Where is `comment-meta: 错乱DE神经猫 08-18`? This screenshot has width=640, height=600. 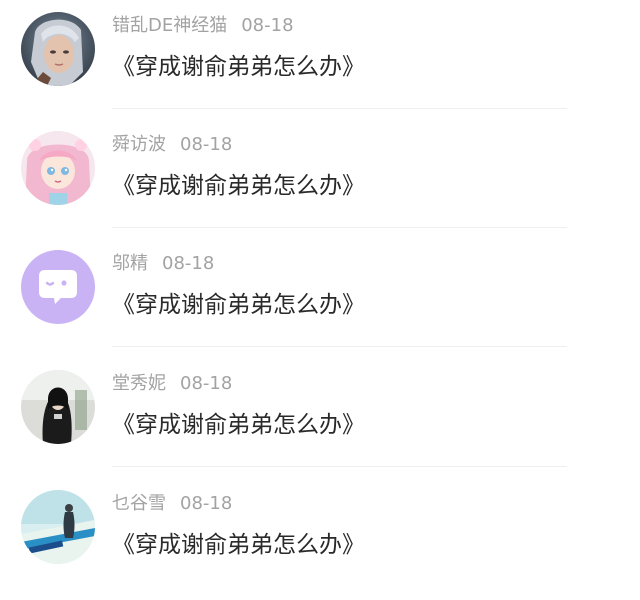
comment-meta: 错乱DE神经猫 08-18 is located at coordinates (203, 26).